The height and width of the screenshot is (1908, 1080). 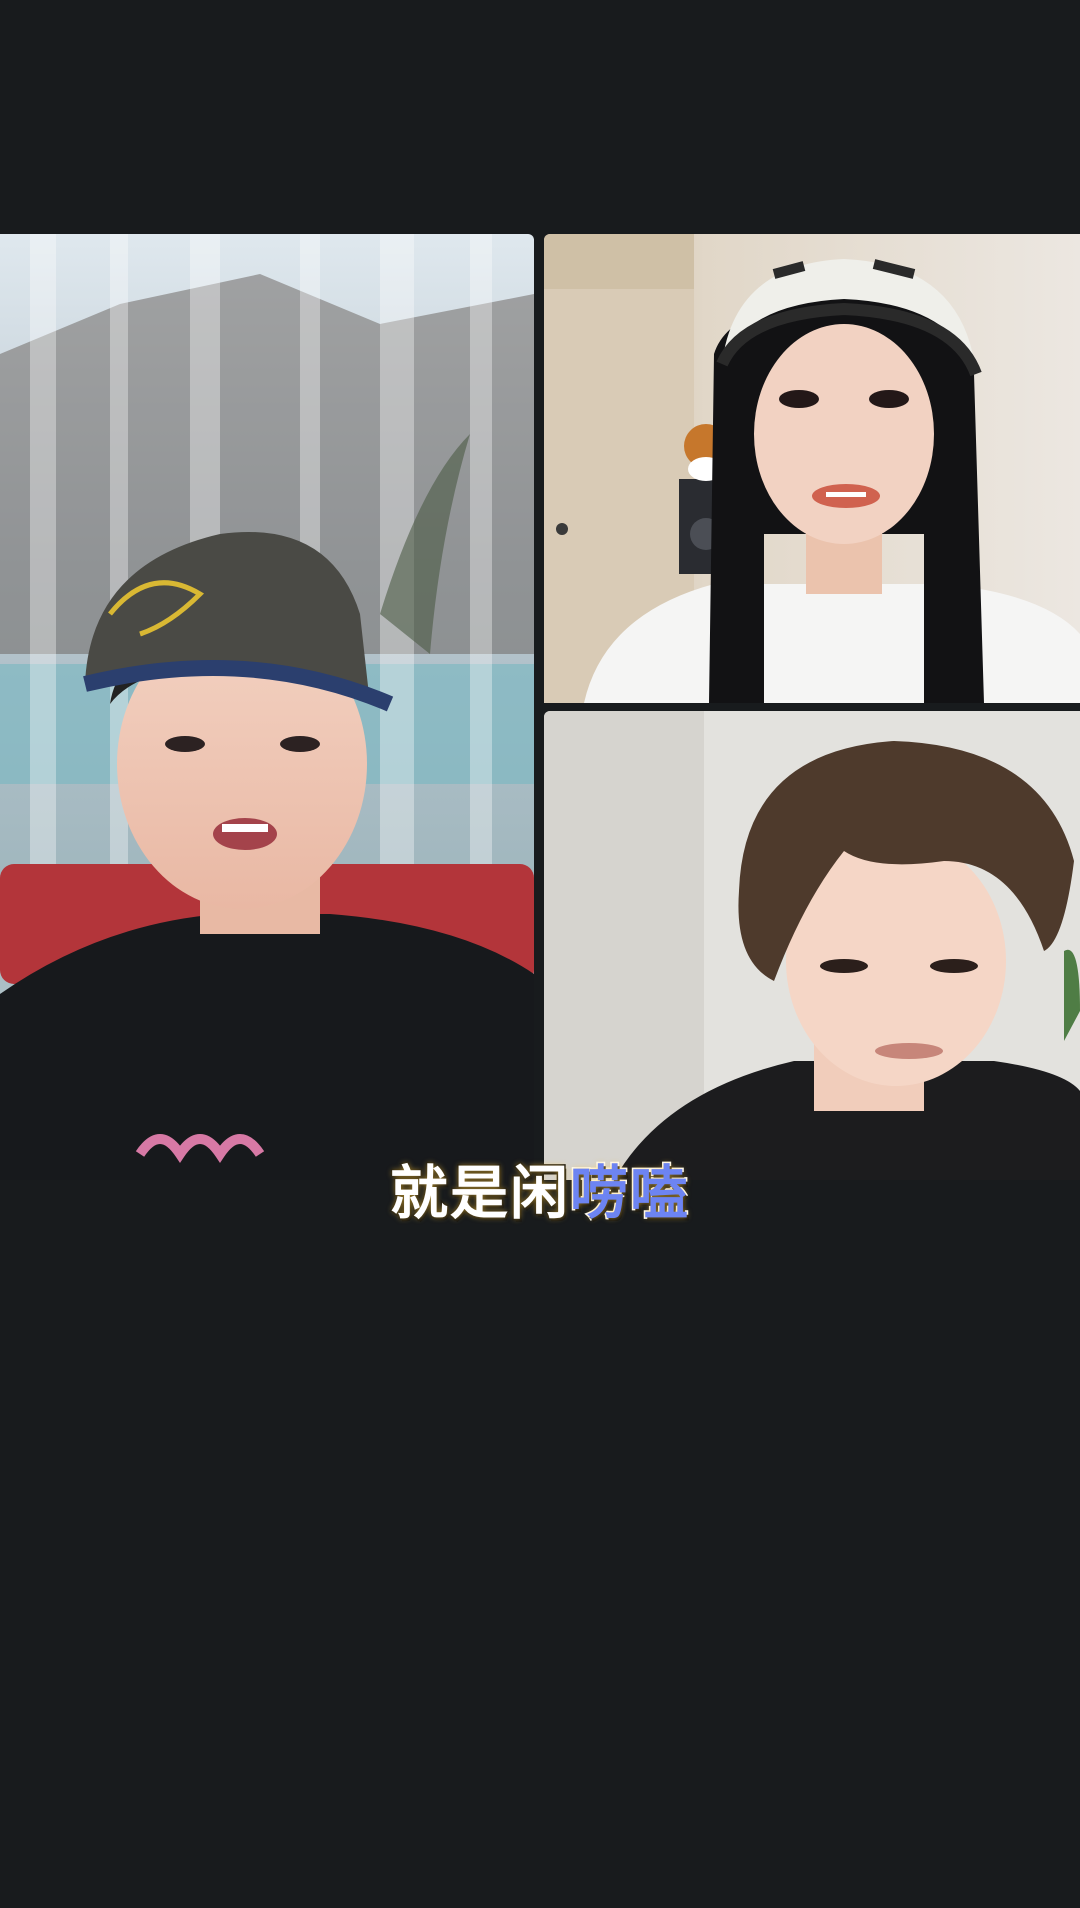 What do you see at coordinates (629, 1193) in the screenshot?
I see `caption-text-highlight: 唠嗑` at bounding box center [629, 1193].